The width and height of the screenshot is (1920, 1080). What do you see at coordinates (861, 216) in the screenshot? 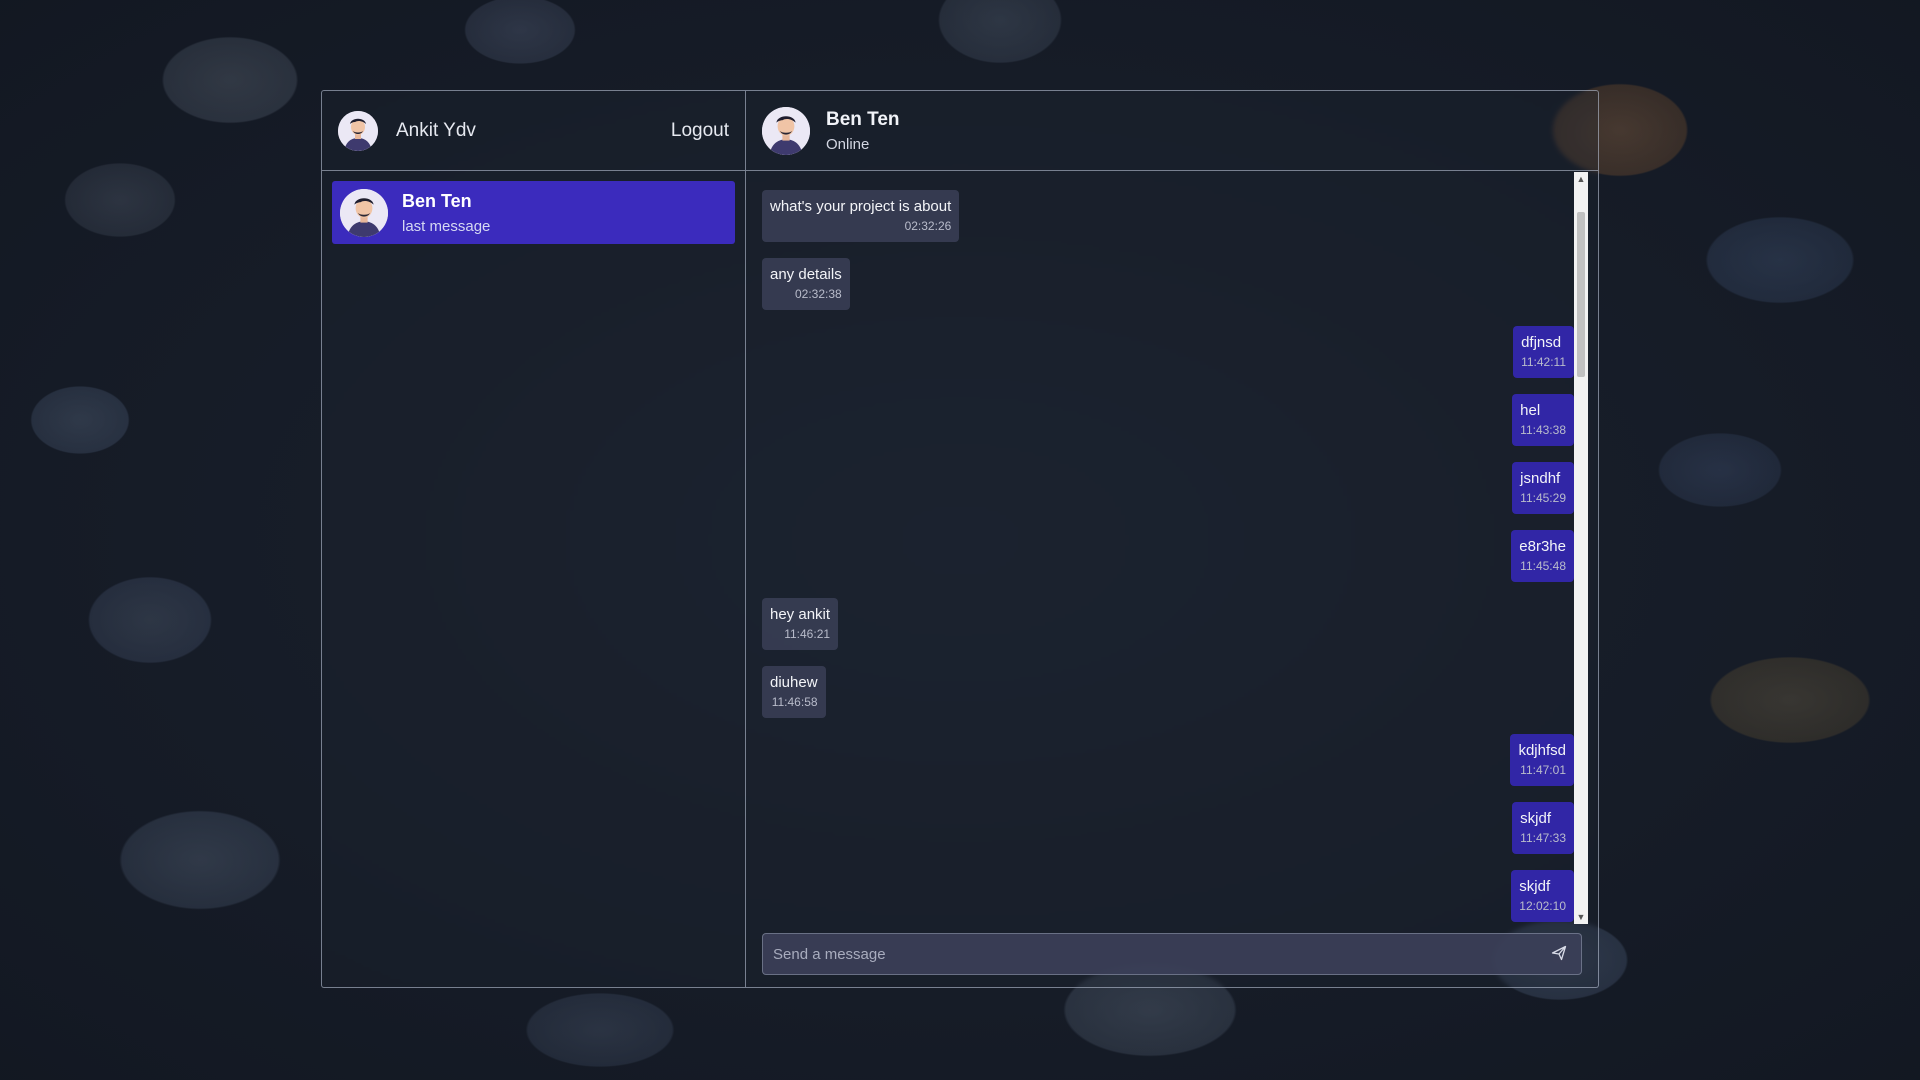
I see `incoming-message-bubble: what's your project is about 02:32:26` at bounding box center [861, 216].